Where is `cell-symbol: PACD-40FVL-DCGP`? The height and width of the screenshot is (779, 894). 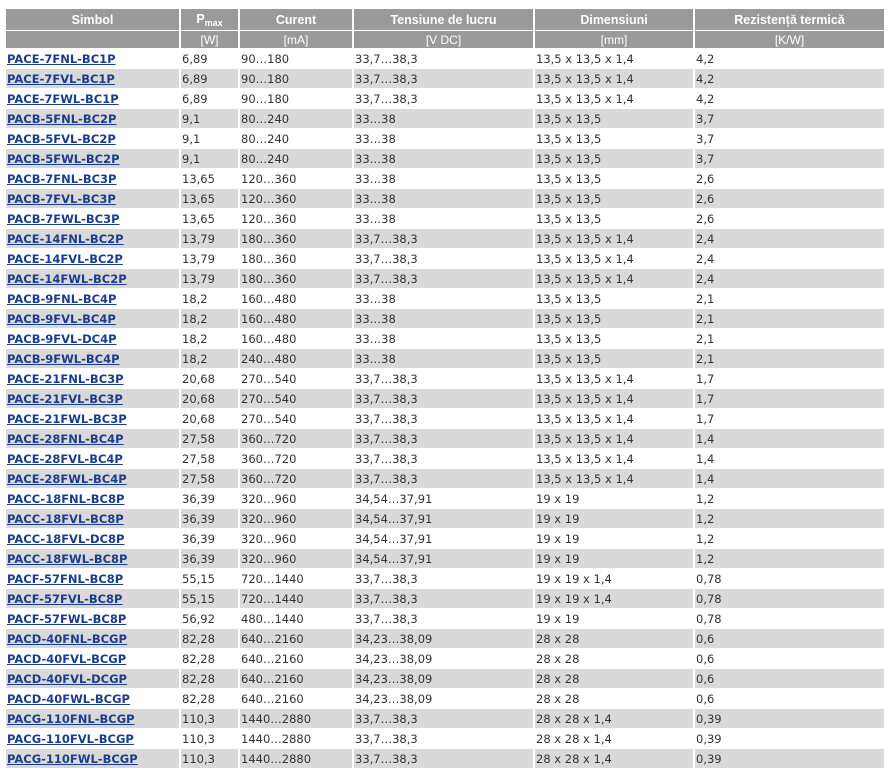
cell-symbol: PACD-40FVL-DCGP is located at coordinates (93, 678).